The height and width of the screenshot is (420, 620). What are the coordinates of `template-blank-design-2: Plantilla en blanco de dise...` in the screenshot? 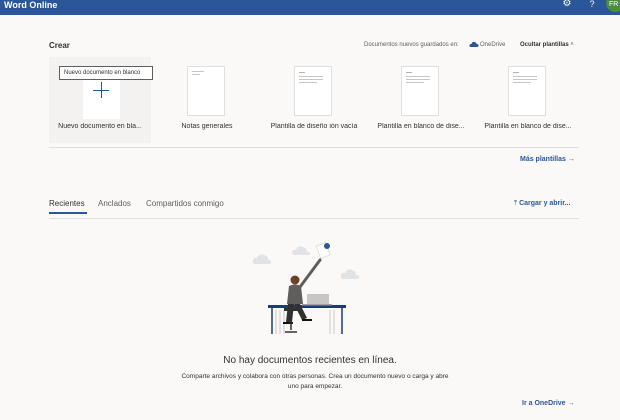 It's located at (528, 100).